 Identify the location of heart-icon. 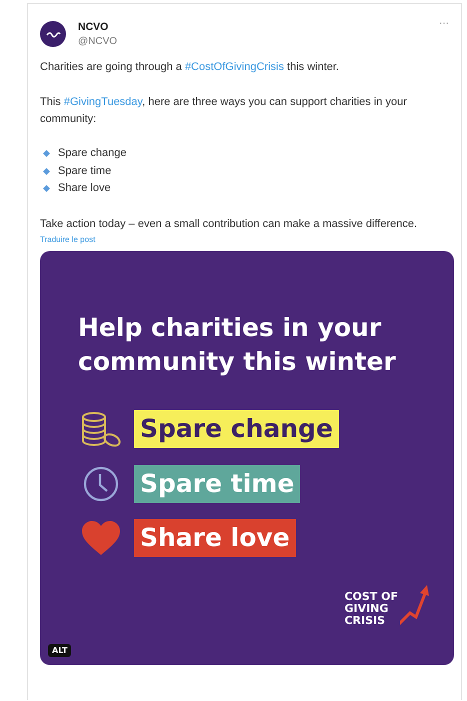
(101, 538).